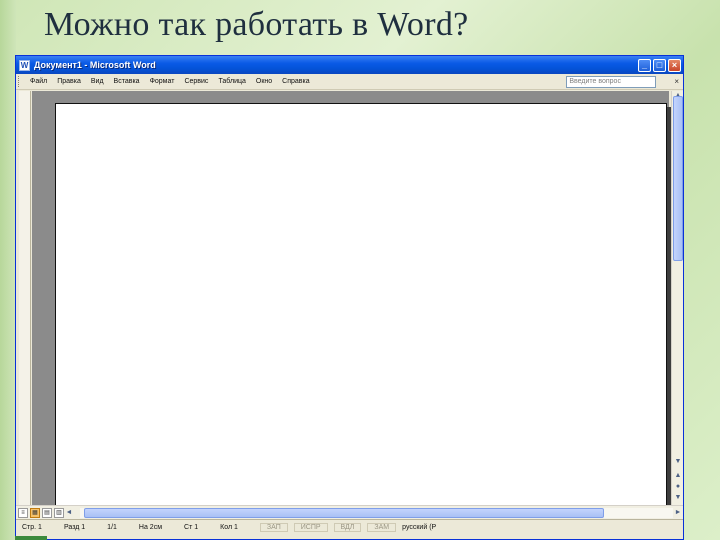 Image resolution: width=720 pixels, height=540 pixels. Describe the element at coordinates (674, 65) in the screenshot. I see `close-icon: ×` at that location.